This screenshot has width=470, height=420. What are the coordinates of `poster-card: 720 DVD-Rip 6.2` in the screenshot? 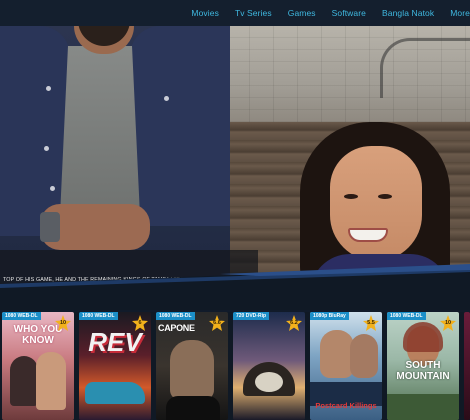 It's located at (269, 366).